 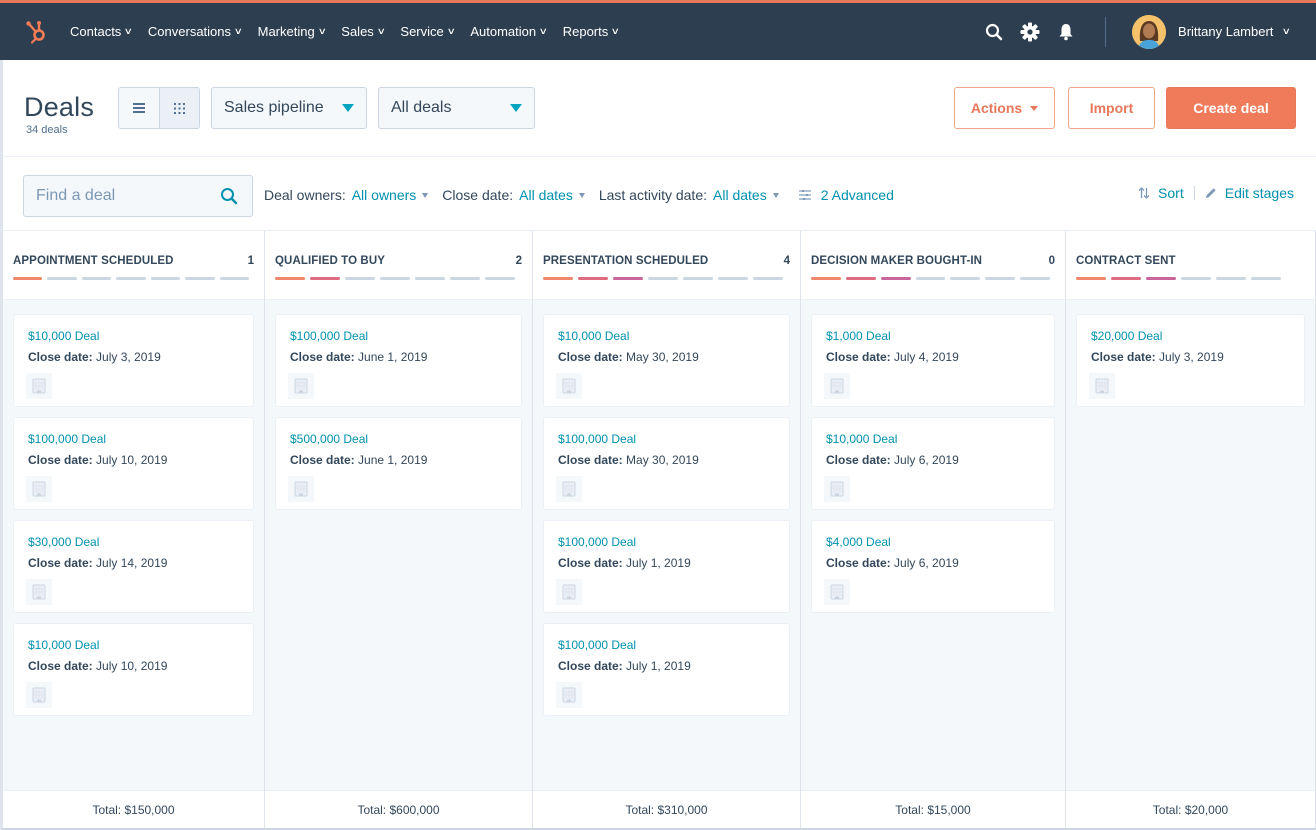 What do you see at coordinates (384, 195) in the screenshot?
I see `filter-value-dropdown: All owners` at bounding box center [384, 195].